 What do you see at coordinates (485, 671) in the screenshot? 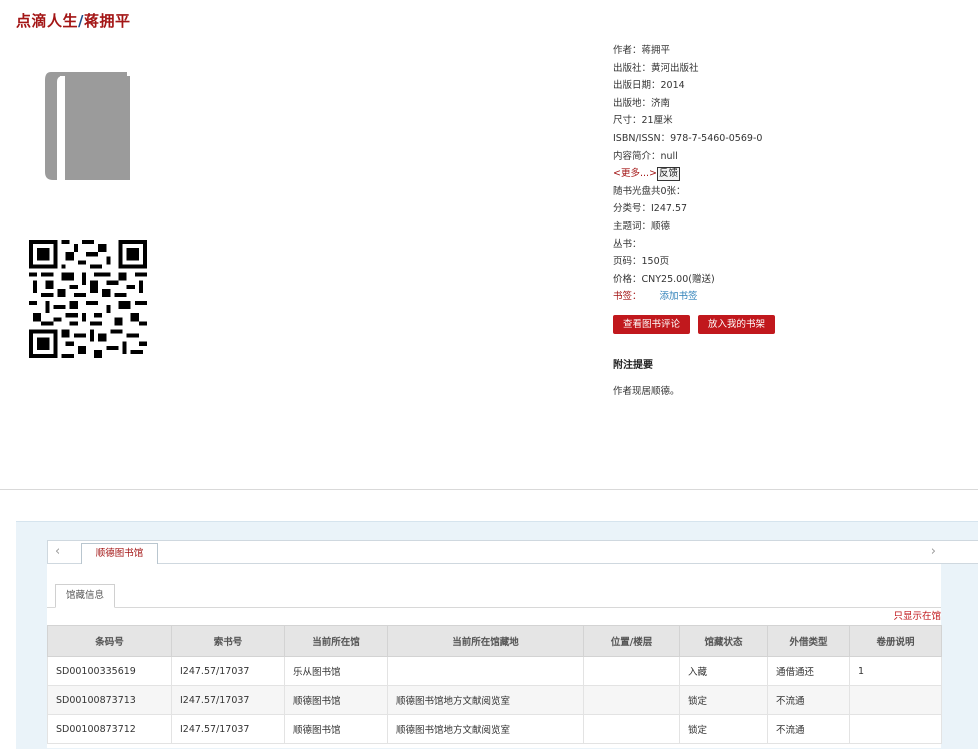
I see `cell-current-location` at bounding box center [485, 671].